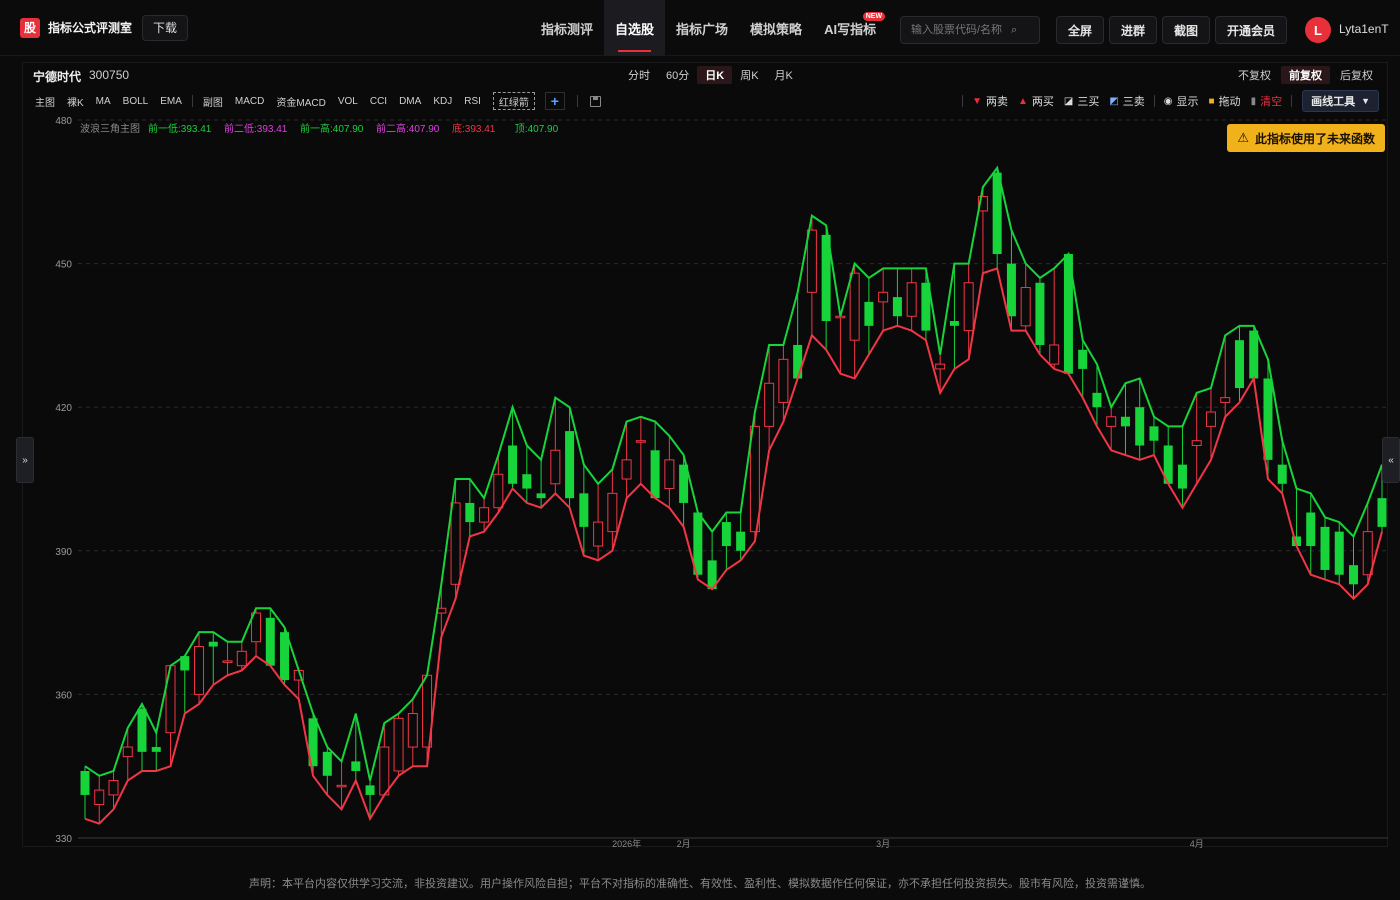 Image resolution: width=1400 pixels, height=900 pixels. Describe the element at coordinates (332, 128) in the screenshot. I see `legend-item: 前一高:407.90` at that location.